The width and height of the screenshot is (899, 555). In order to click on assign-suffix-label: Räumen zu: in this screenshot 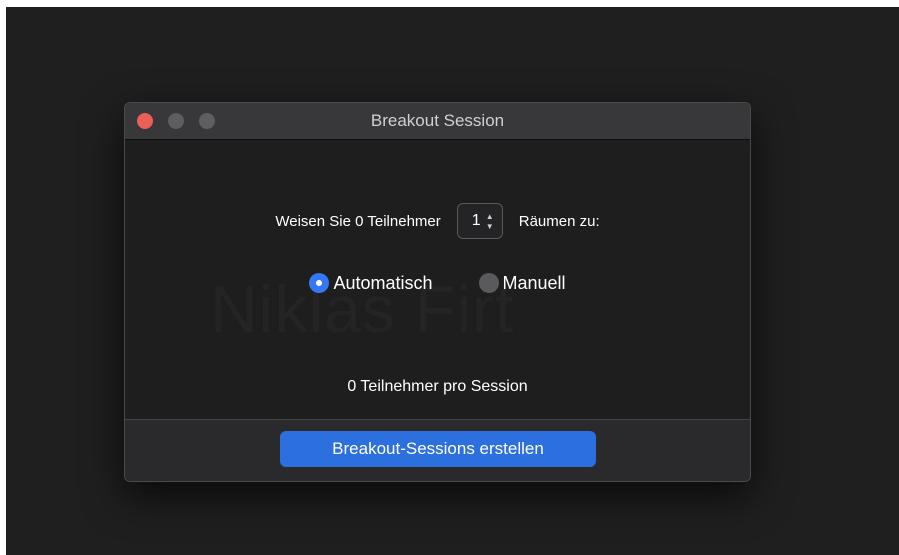, I will do `click(559, 221)`.